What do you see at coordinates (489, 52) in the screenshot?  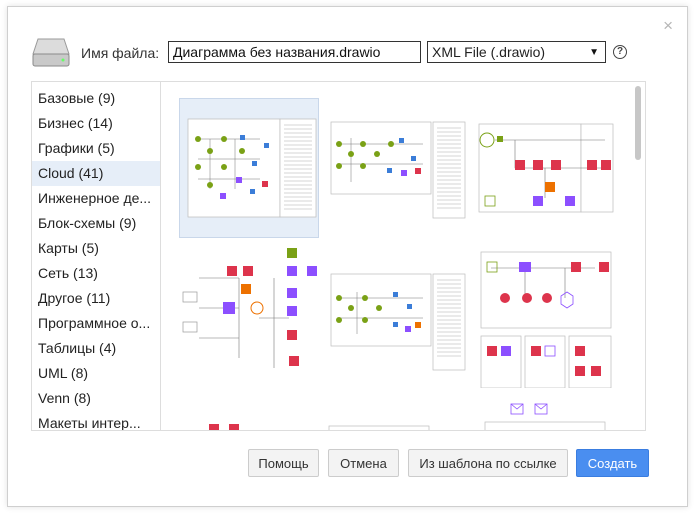 I see `format-select-value: XML File (.drawio)` at bounding box center [489, 52].